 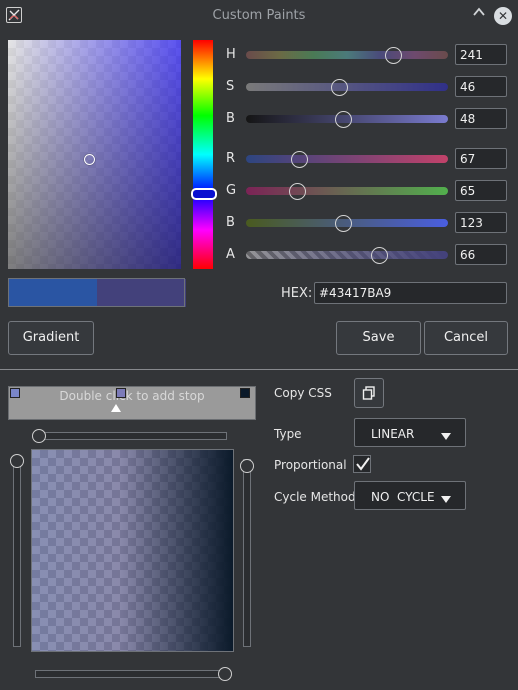 I want to click on proportional-checkbox, so click(x=362, y=464).